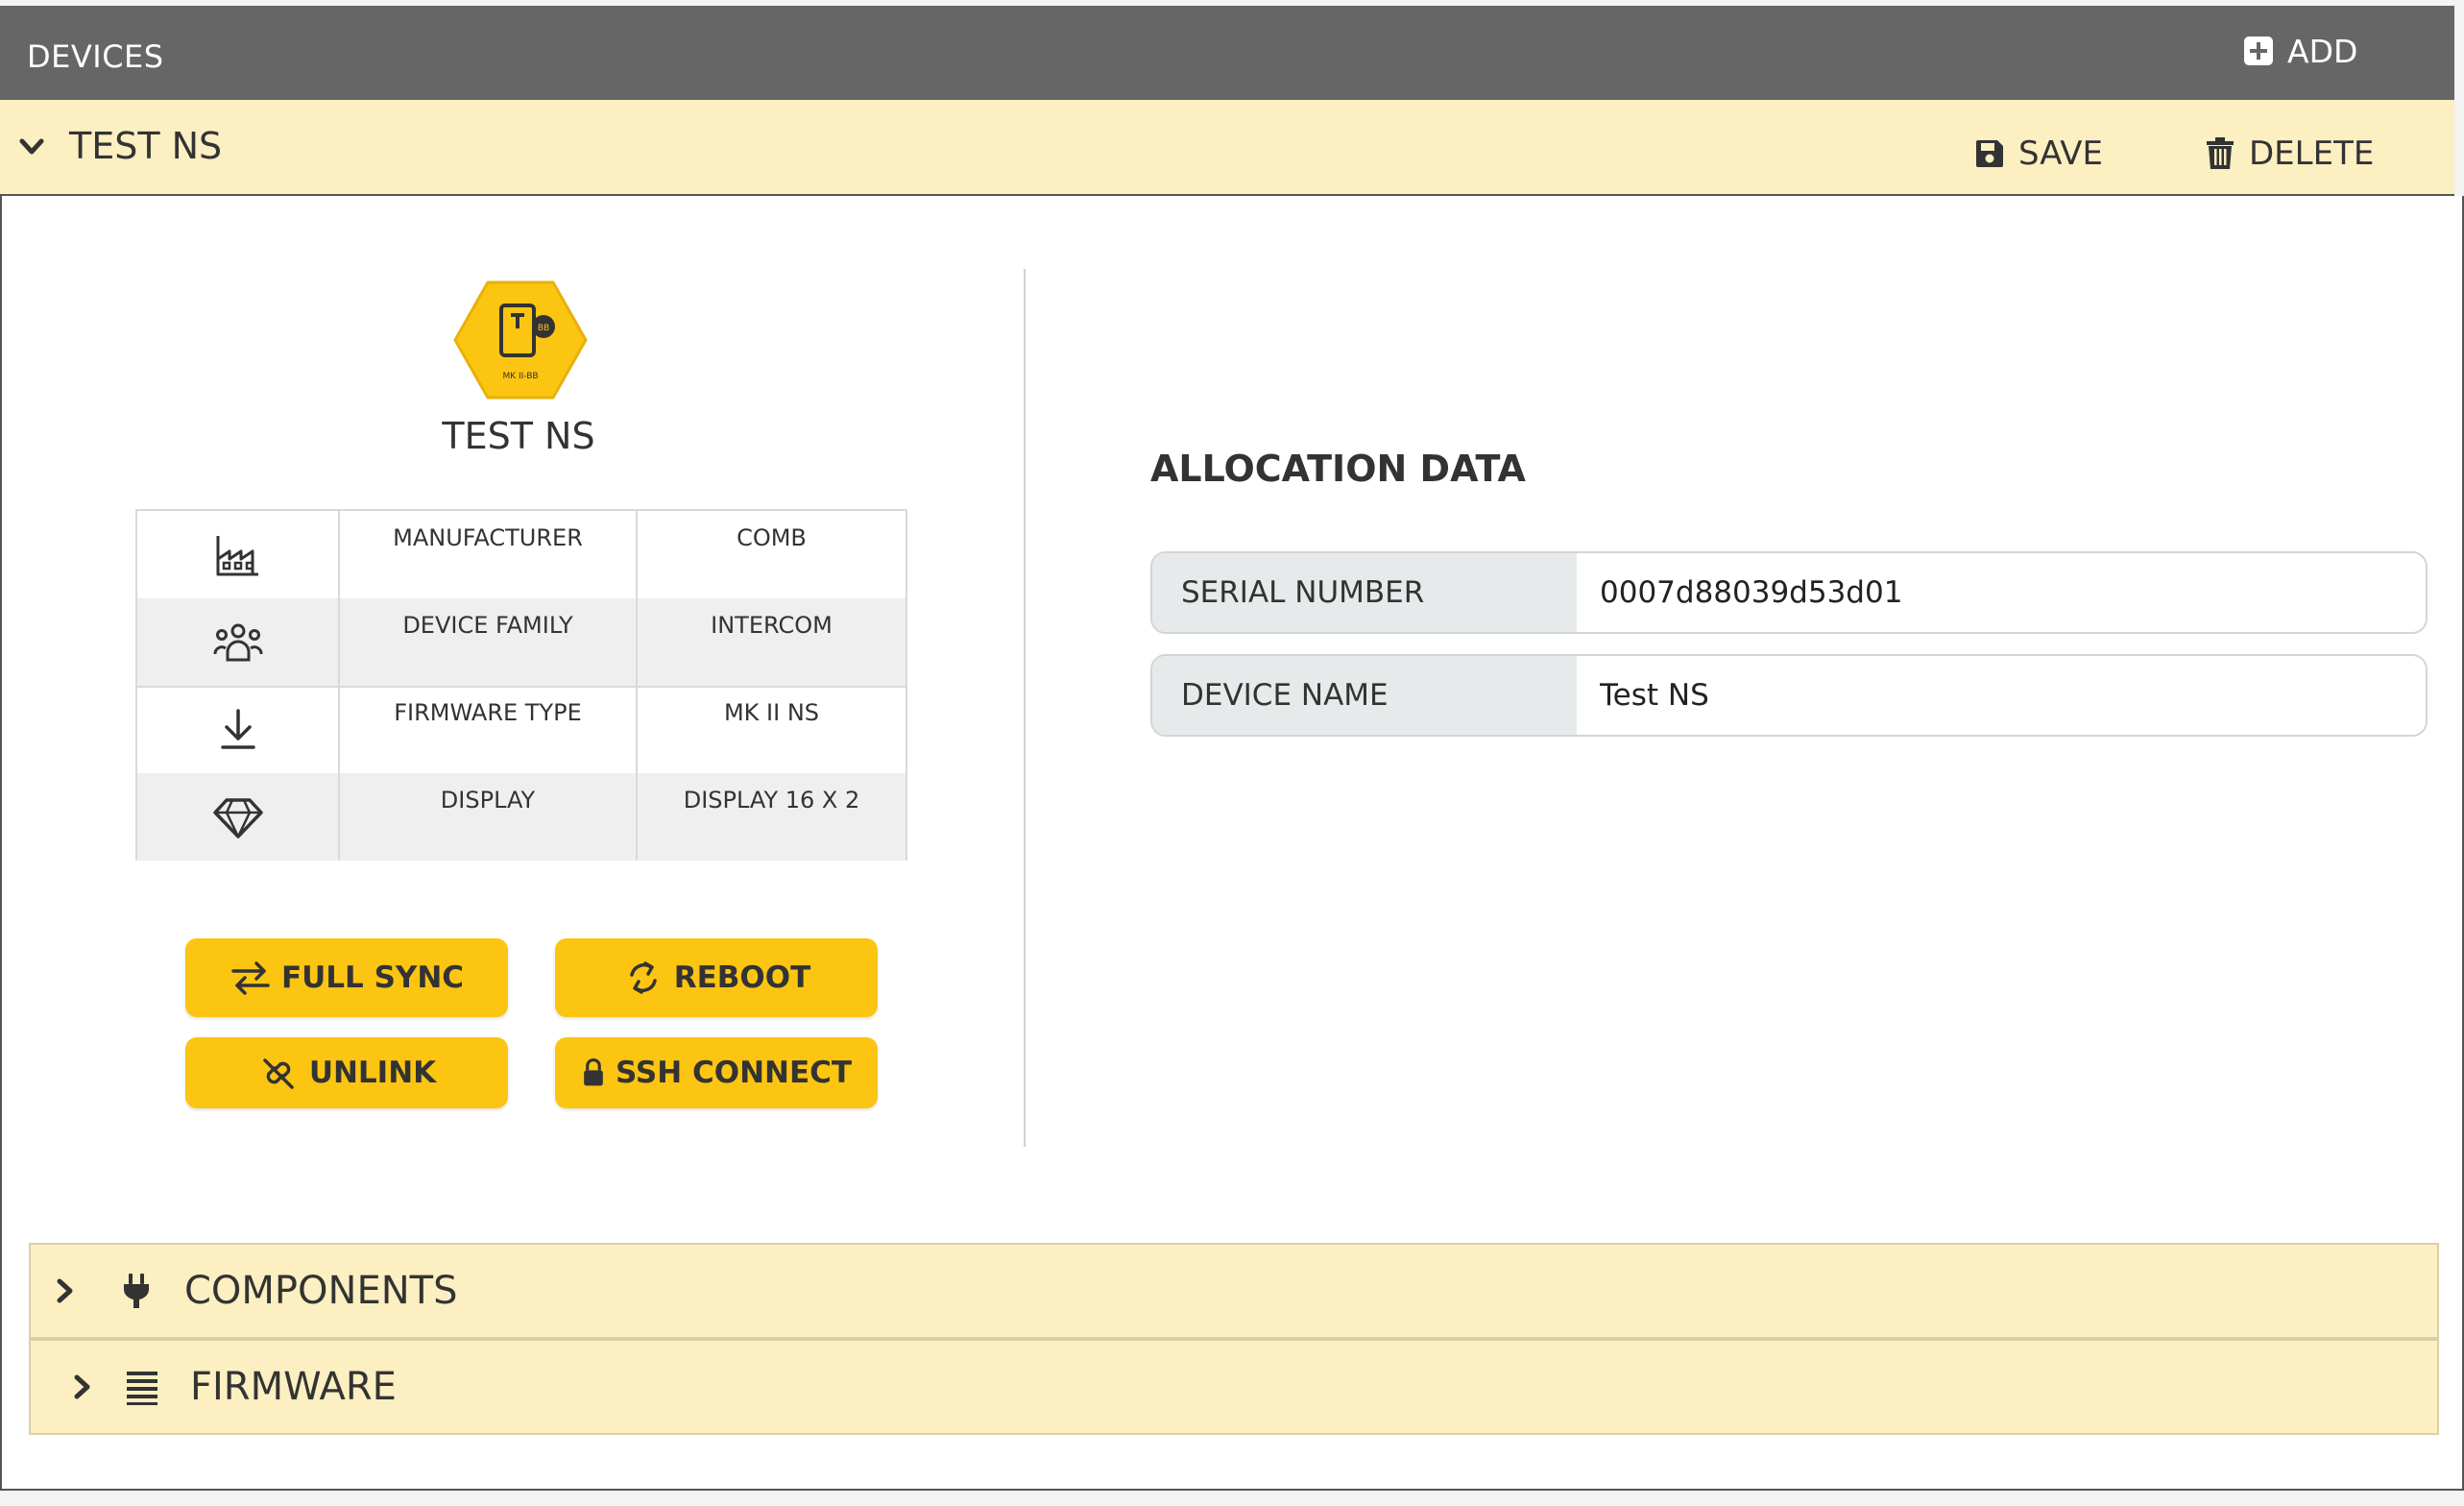 This screenshot has height=1506, width=2464. I want to click on serial-number-input, so click(2002, 592).